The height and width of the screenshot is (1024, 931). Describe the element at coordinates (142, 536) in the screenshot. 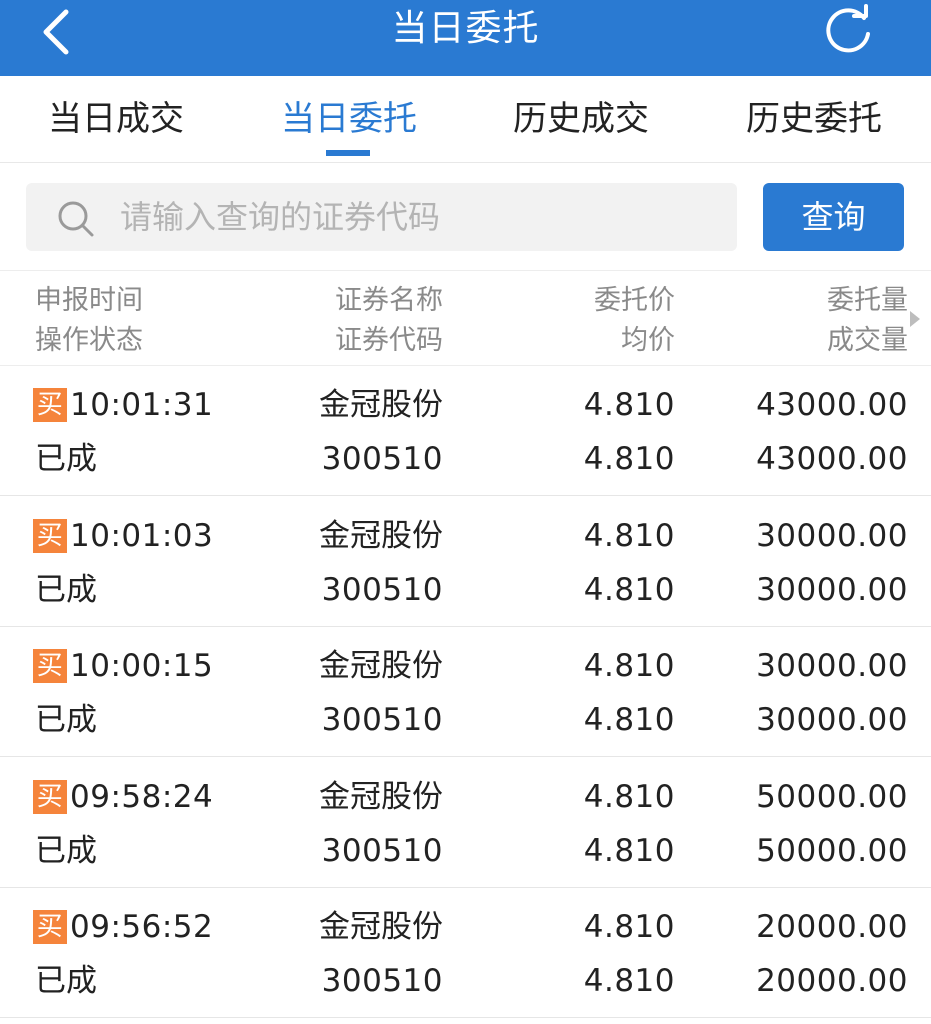

I see `order-time: 10:01:03` at that location.